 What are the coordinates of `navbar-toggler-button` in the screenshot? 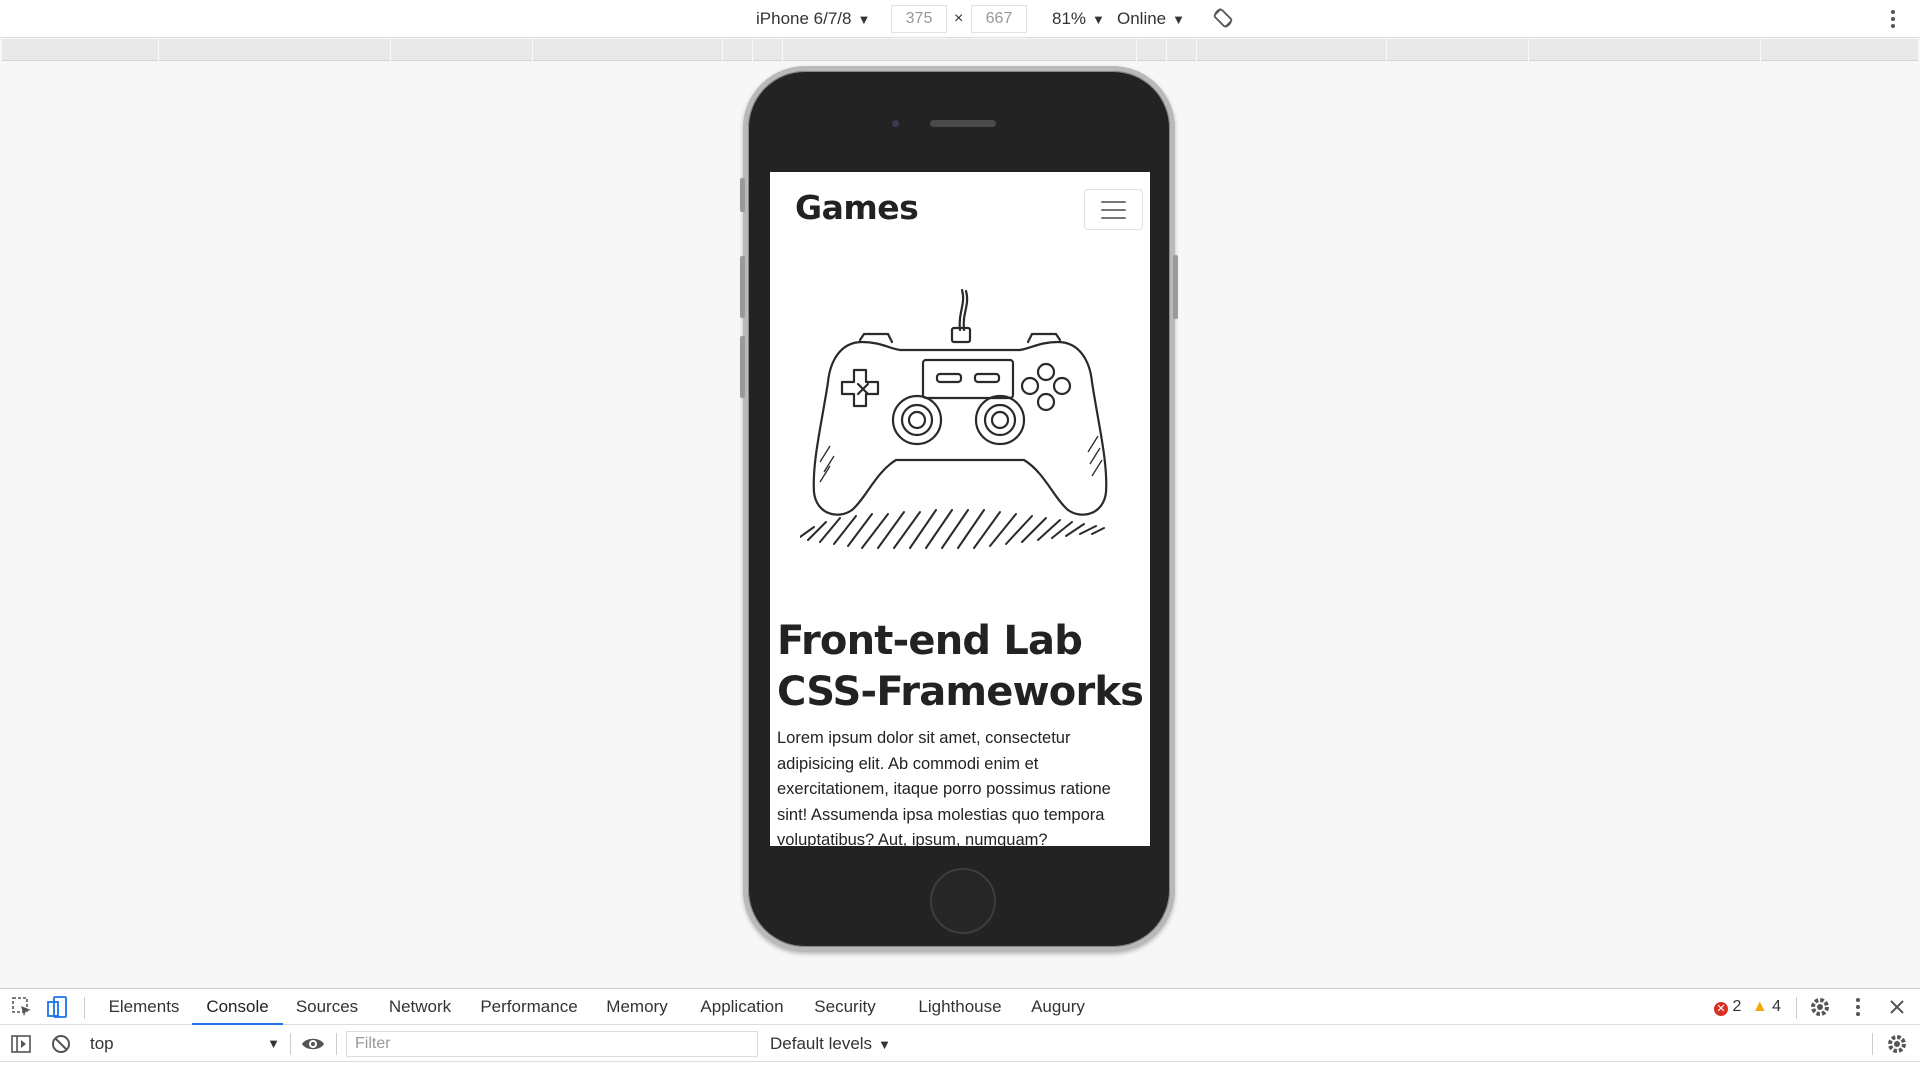 It's located at (1113, 209).